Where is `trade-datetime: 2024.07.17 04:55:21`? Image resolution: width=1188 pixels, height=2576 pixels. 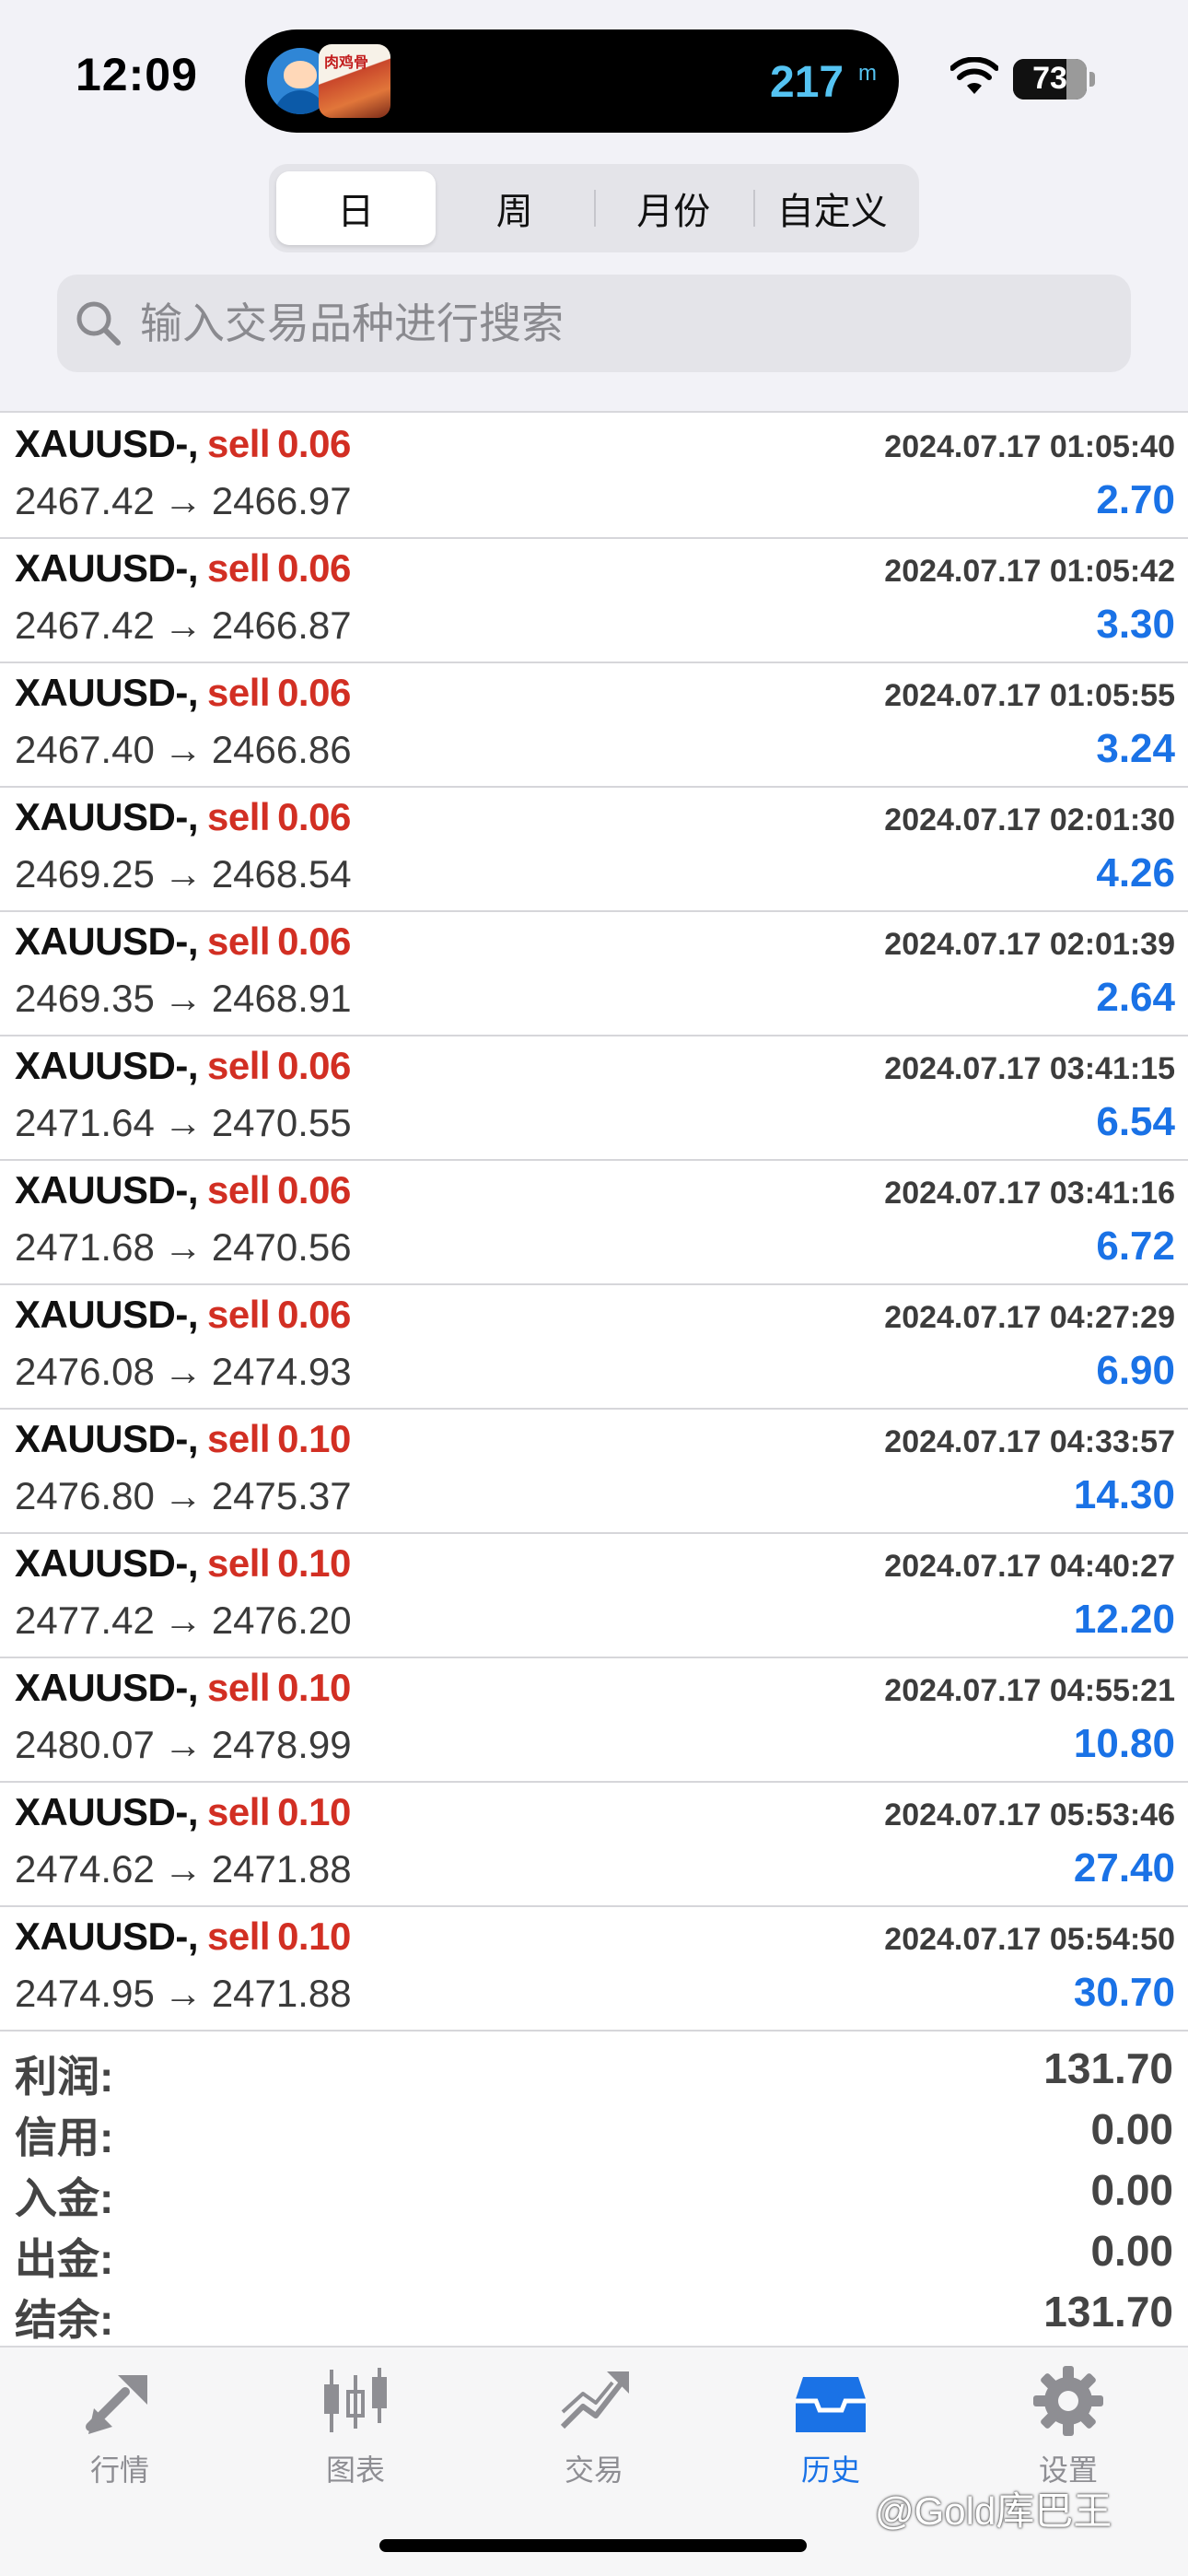
trade-datetime: 2024.07.17 04:55:21 is located at coordinates (1029, 1690).